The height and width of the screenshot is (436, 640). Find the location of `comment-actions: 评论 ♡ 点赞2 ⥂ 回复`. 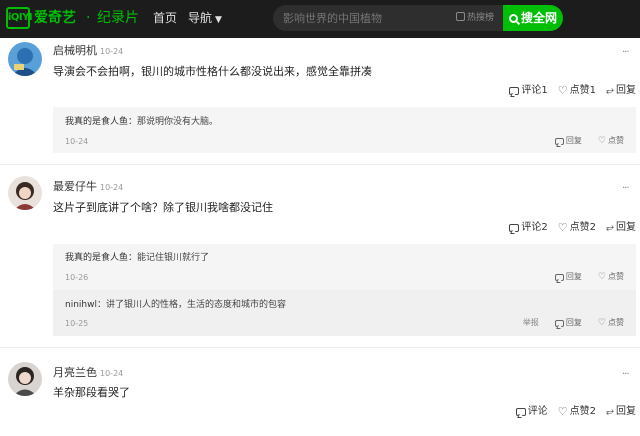

comment-actions: 评论 ♡ 点赞2 ⥂ 回复 is located at coordinates (575, 412).